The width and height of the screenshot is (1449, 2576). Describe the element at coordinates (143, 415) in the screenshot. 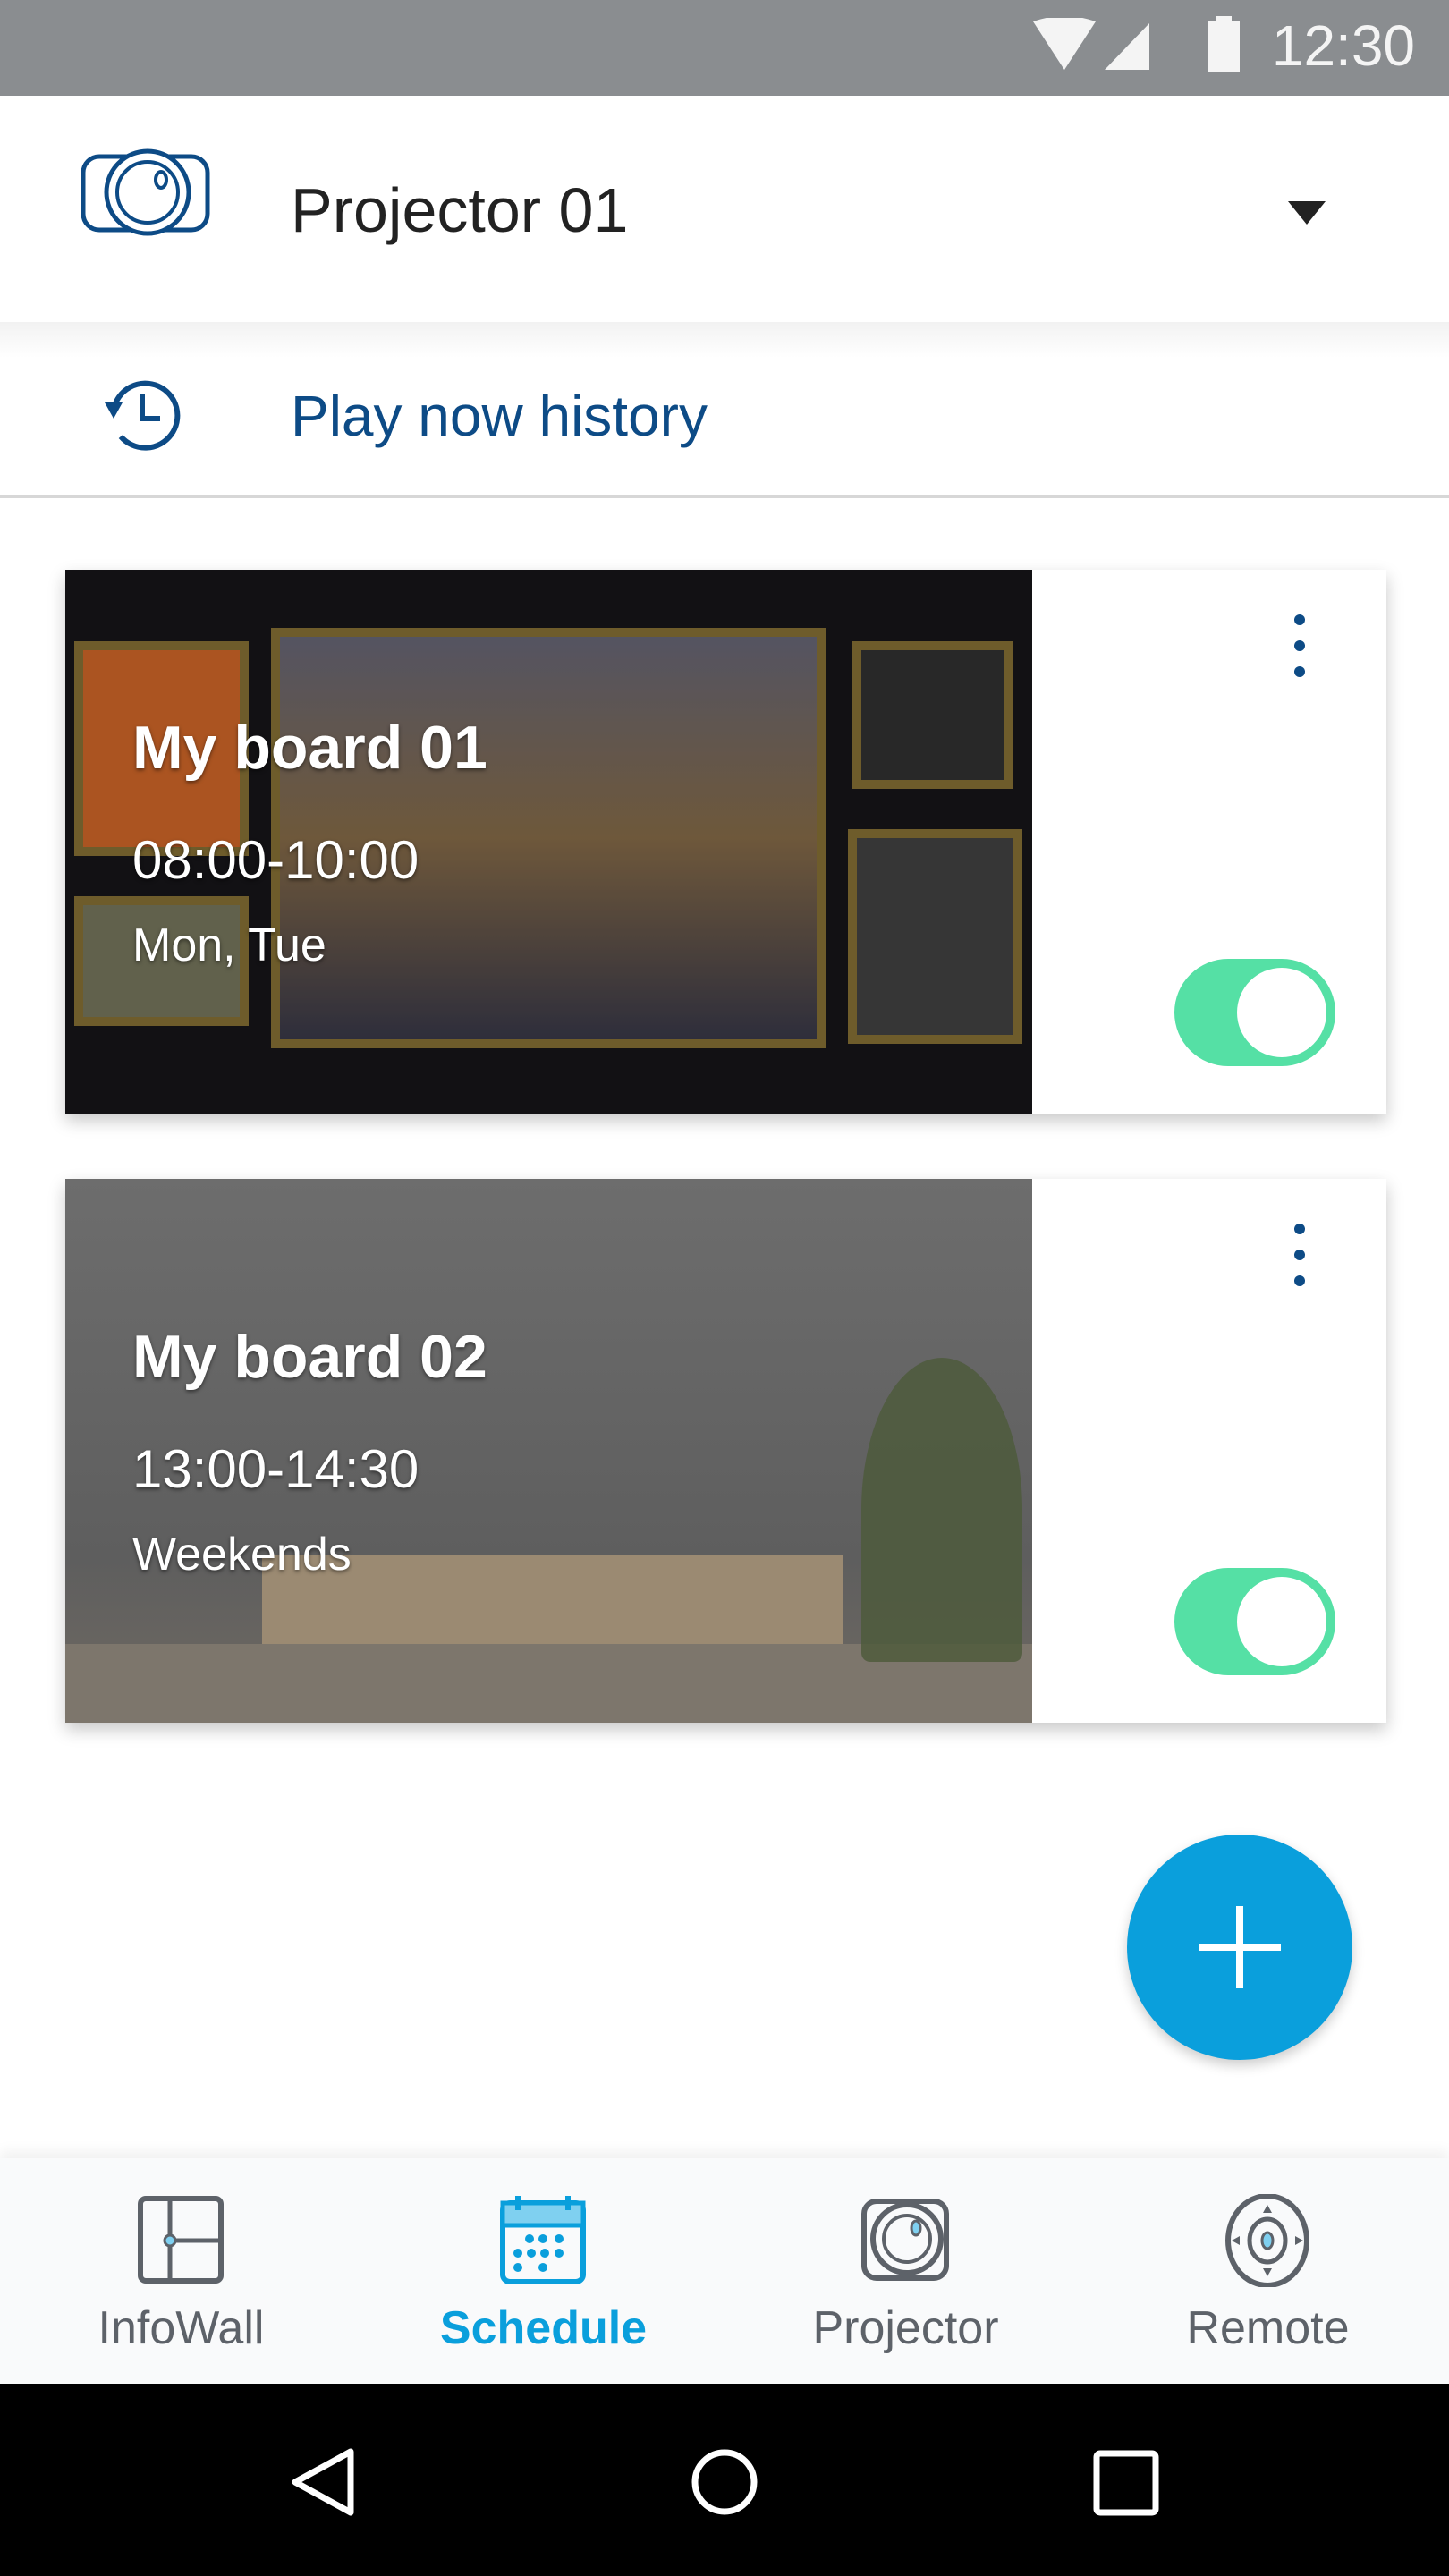

I see `history-icon` at that location.